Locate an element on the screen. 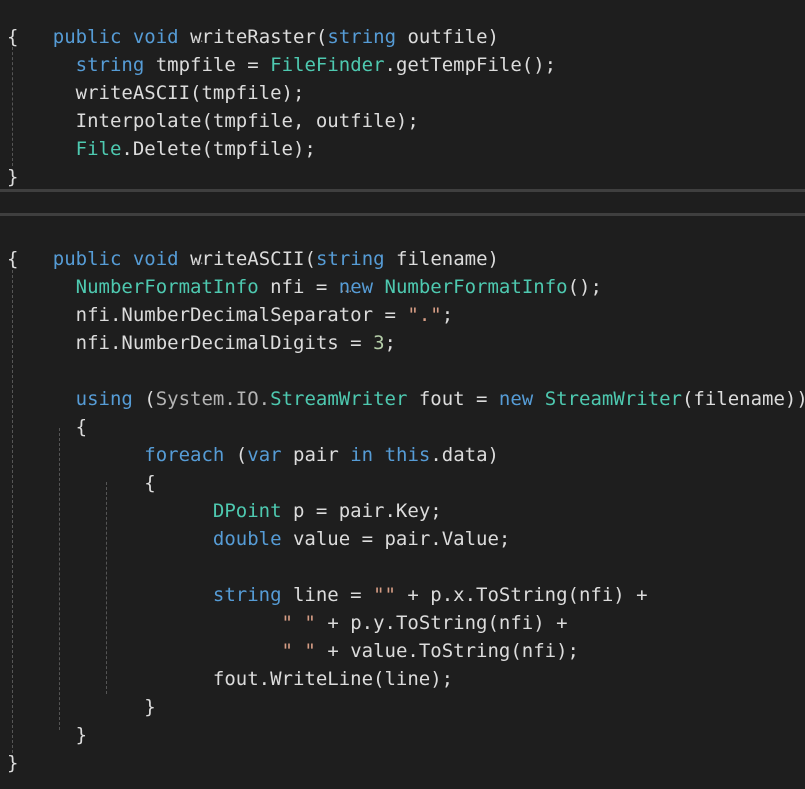 This screenshot has width=805, height=789. number-literal: 3 is located at coordinates (379, 343).